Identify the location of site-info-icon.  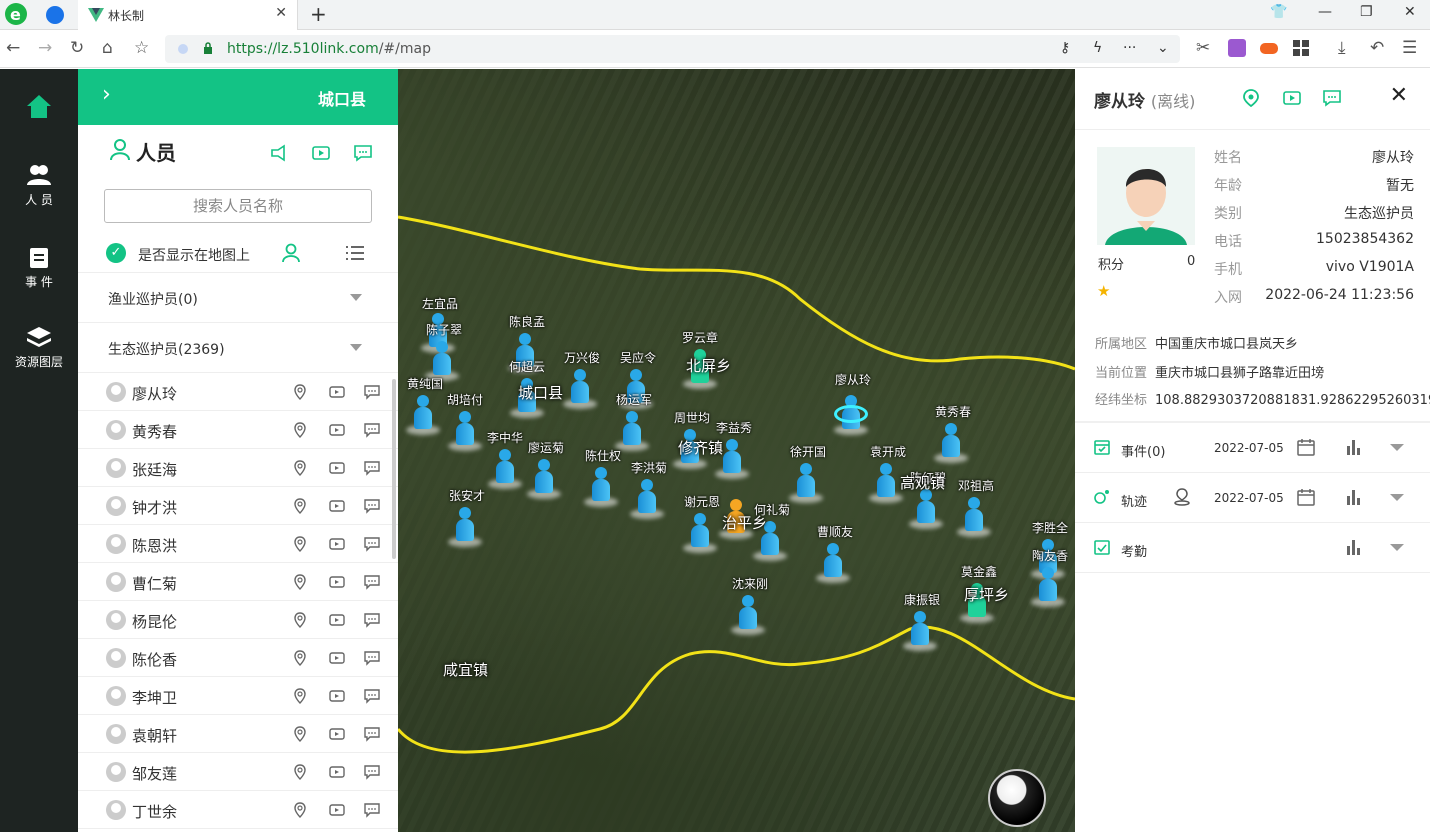
(183, 49).